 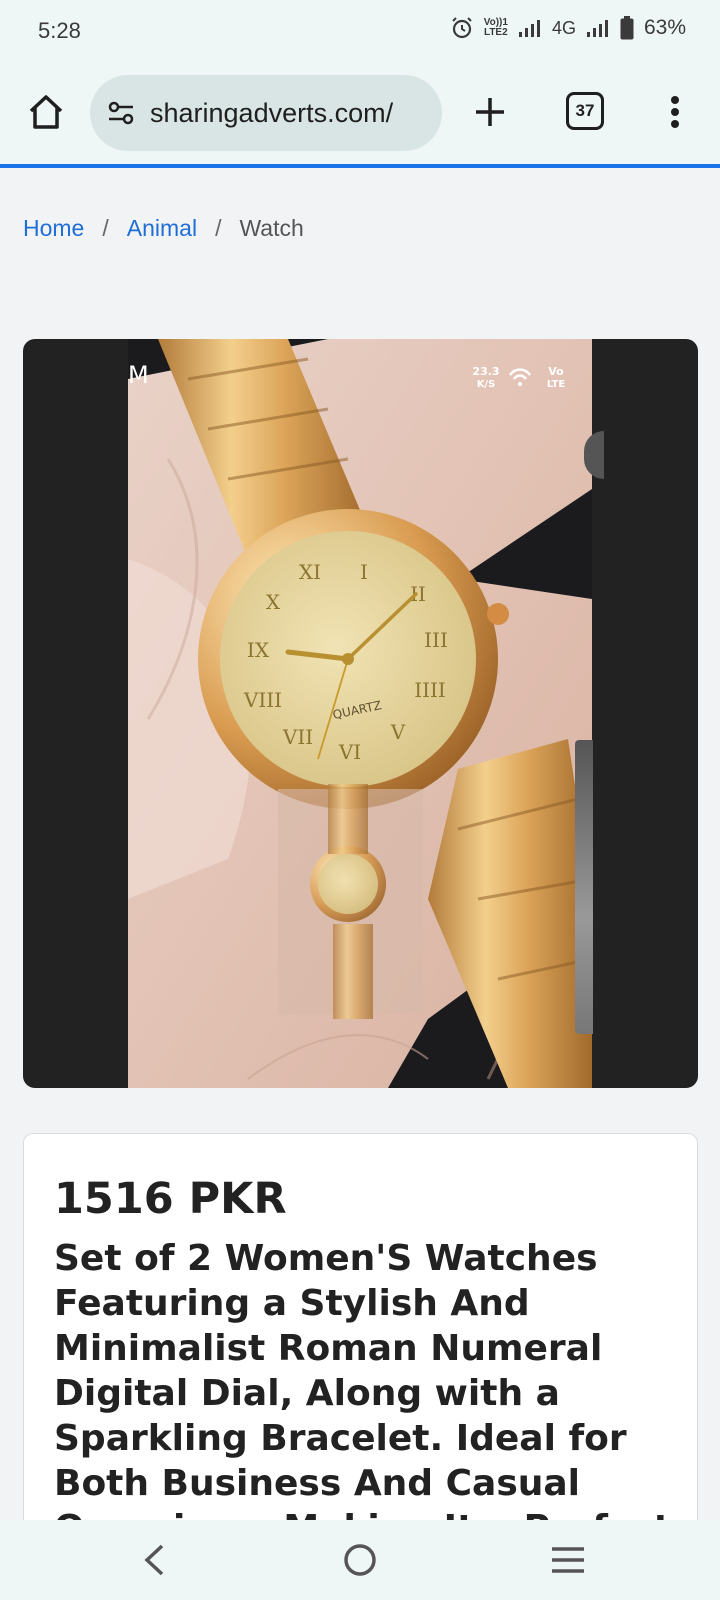 What do you see at coordinates (364, 572) in the screenshot?
I see `svg-text: I` at bounding box center [364, 572].